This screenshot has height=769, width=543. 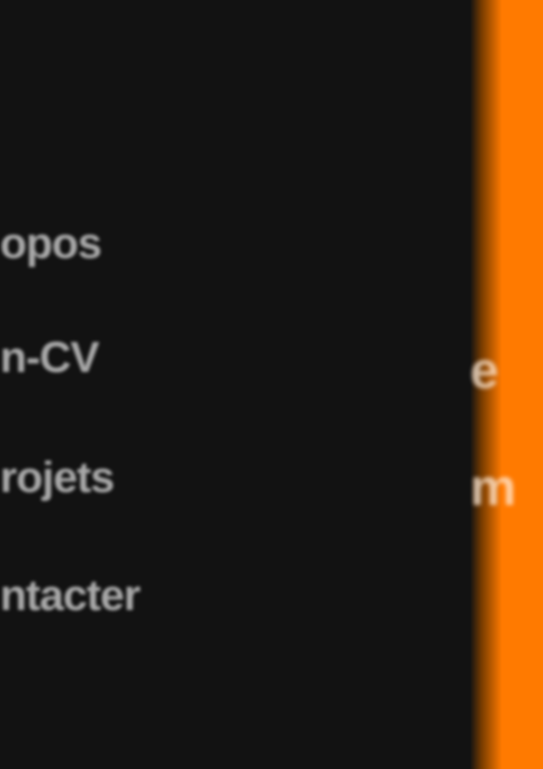 I want to click on menu-item-contacter: ntacter, so click(x=70, y=596).